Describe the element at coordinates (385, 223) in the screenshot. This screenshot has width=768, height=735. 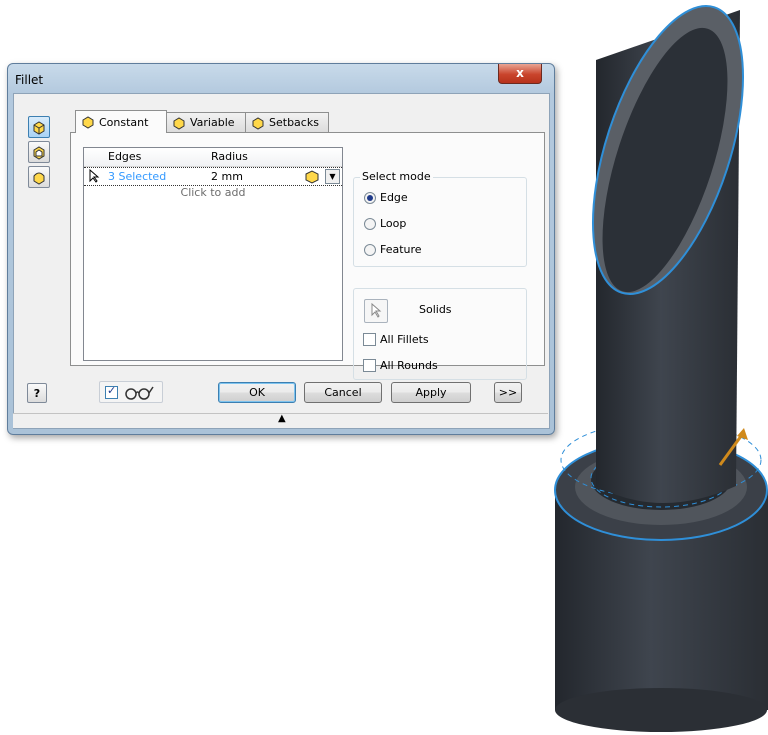
I see `radio-loop: Loop` at that location.